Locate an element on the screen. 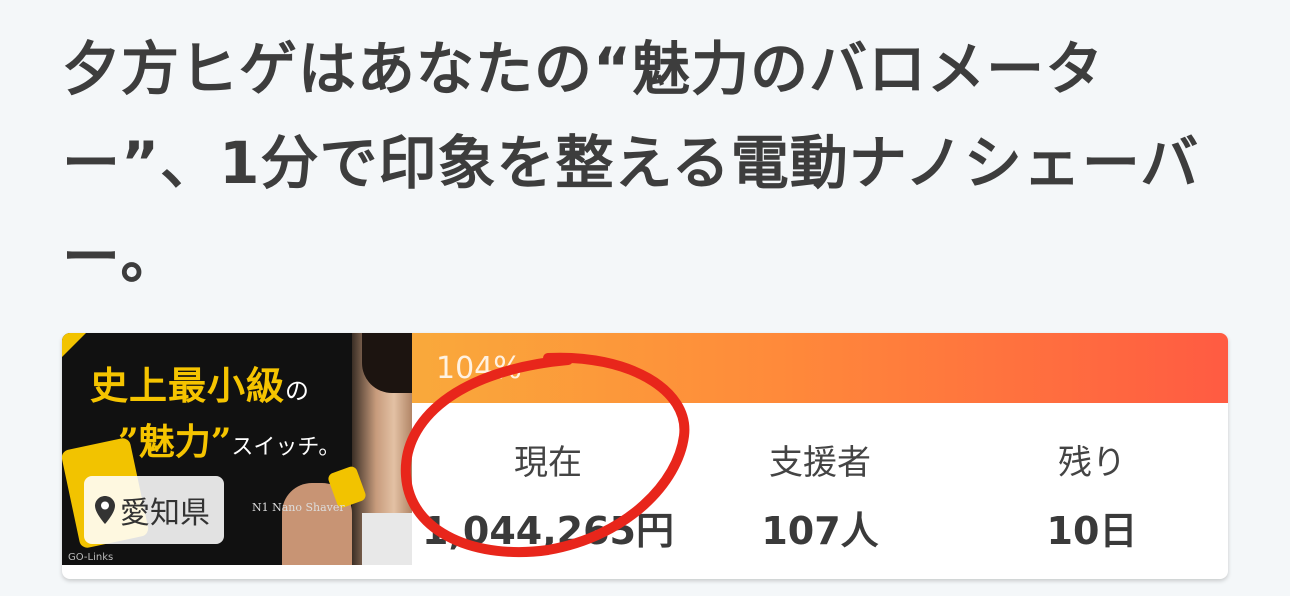 Image resolution: width=1290 pixels, height=596 pixels. funding-progress-bar: 104% is located at coordinates (820, 368).